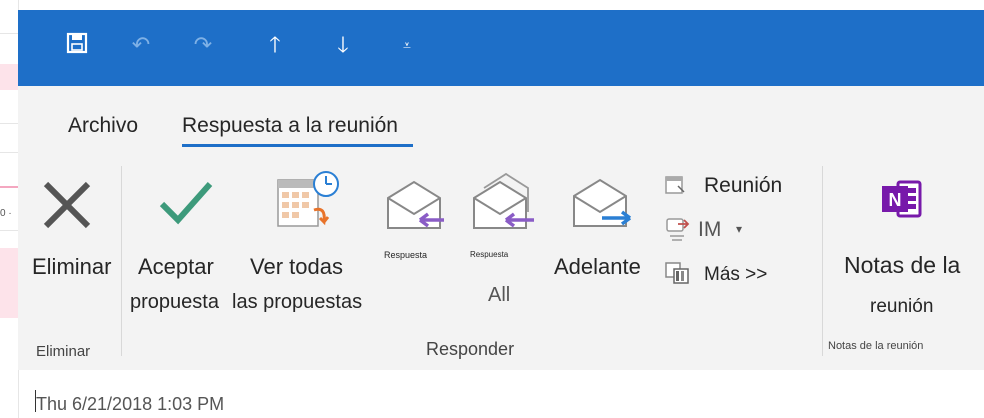 Image resolution: width=984 pixels, height=418 pixels. Describe the element at coordinates (6, 213) in the screenshot. I see `background-text-fragment: 0 ·` at that location.